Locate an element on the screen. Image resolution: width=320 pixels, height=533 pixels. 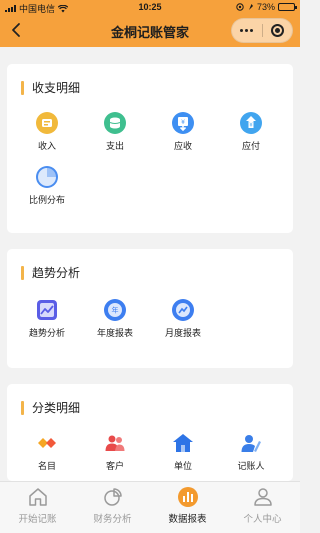
mini-program-capsule is located at coordinates (262, 30).